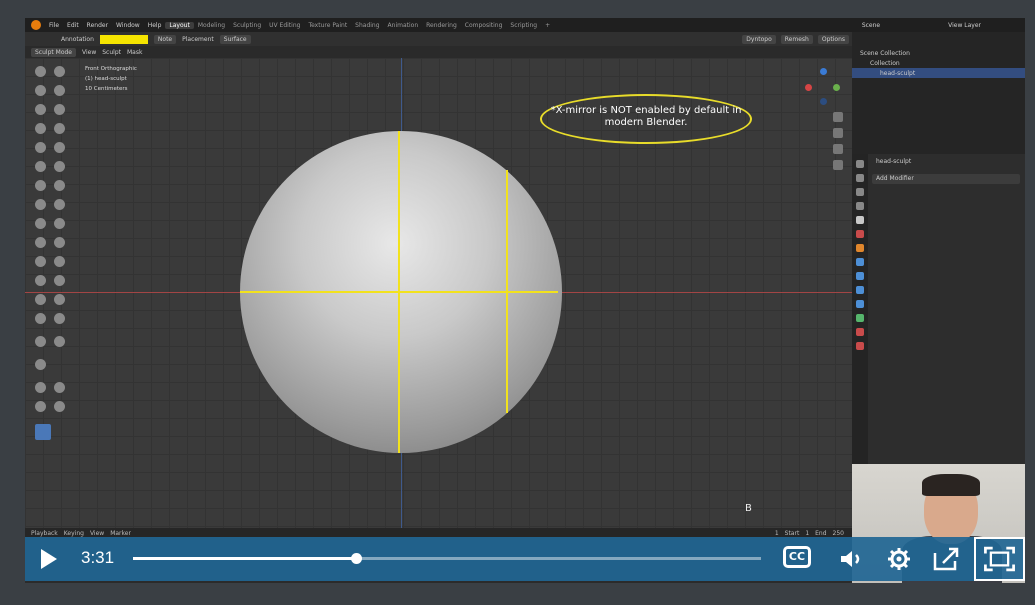 This screenshot has width=1035, height=605. I want to click on menu-edit: Edit, so click(73, 25).